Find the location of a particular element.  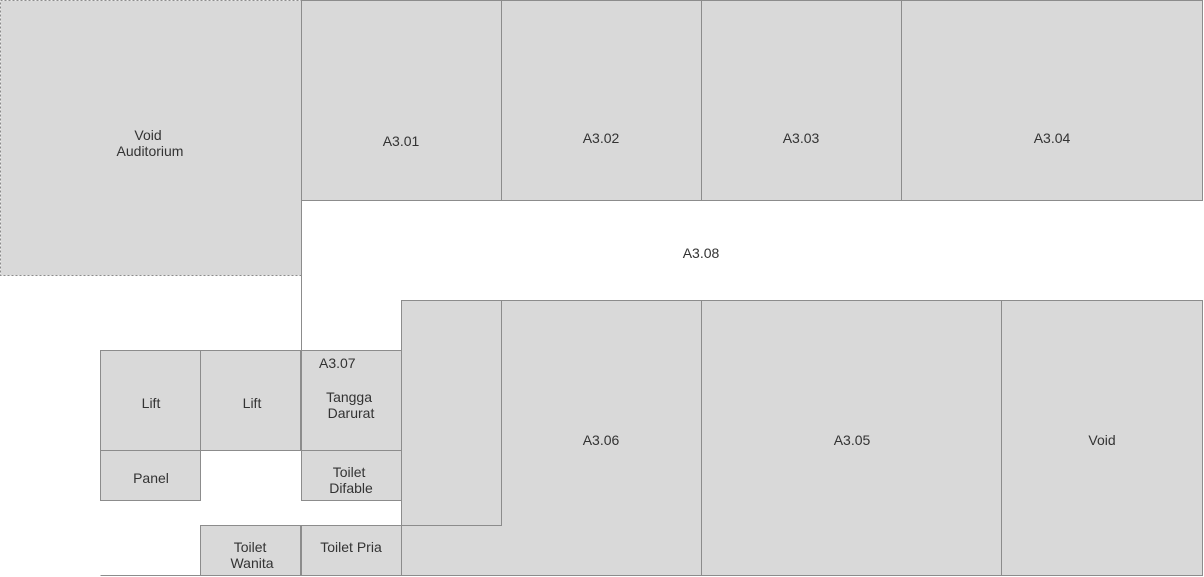

label-toilet-wanita: Toilet Wanita is located at coordinates (251, 555).